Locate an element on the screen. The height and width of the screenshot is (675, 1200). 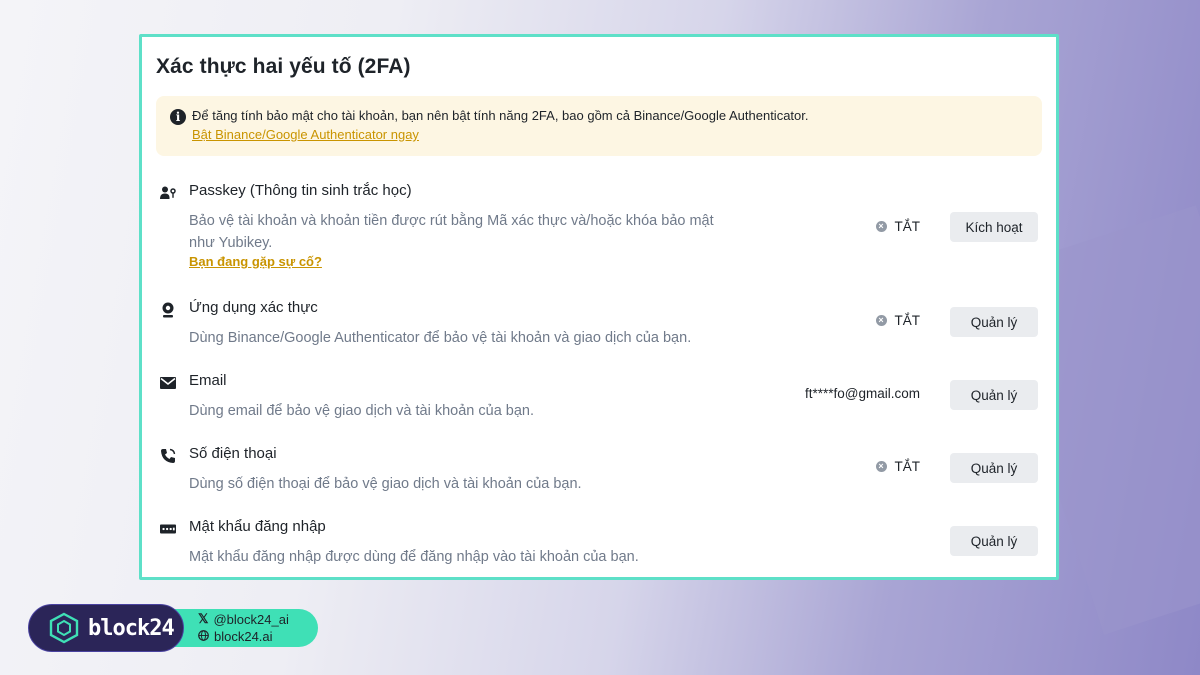
method-title: Email is located at coordinates (208, 380).